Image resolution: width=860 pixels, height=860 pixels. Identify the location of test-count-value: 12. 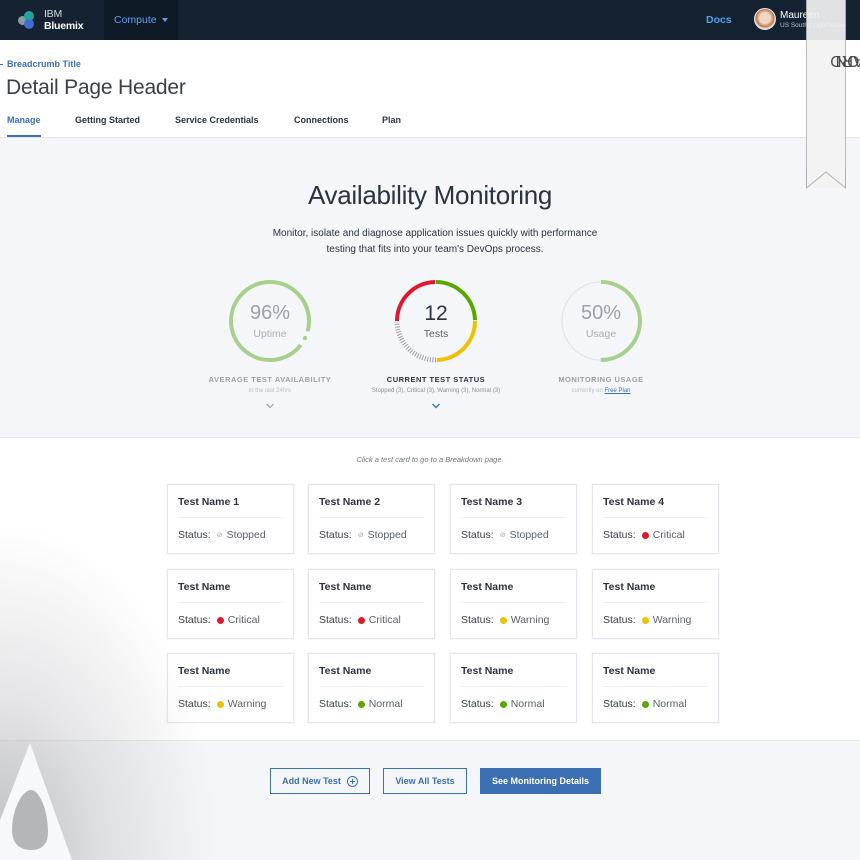
(436, 313).